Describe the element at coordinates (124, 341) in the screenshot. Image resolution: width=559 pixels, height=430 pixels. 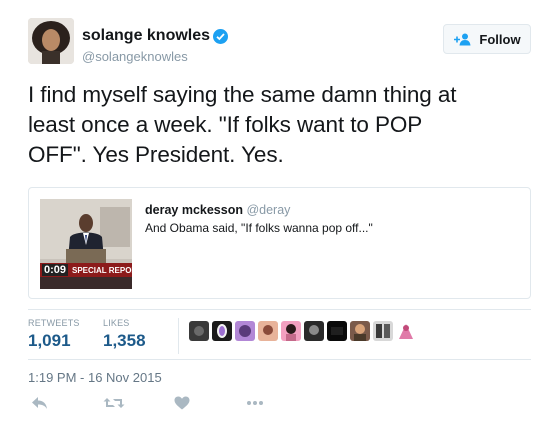
I see `likes-count: 1,358` at that location.